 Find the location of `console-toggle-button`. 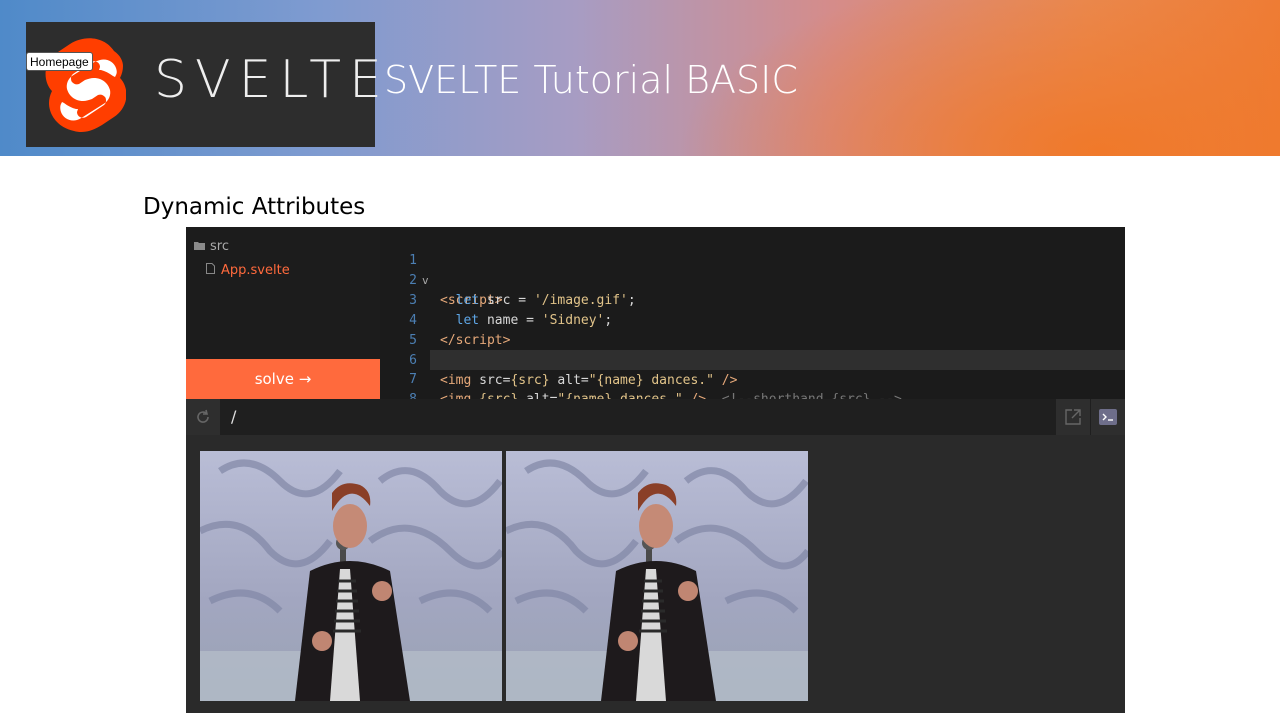

console-toggle-button is located at coordinates (1108, 417).